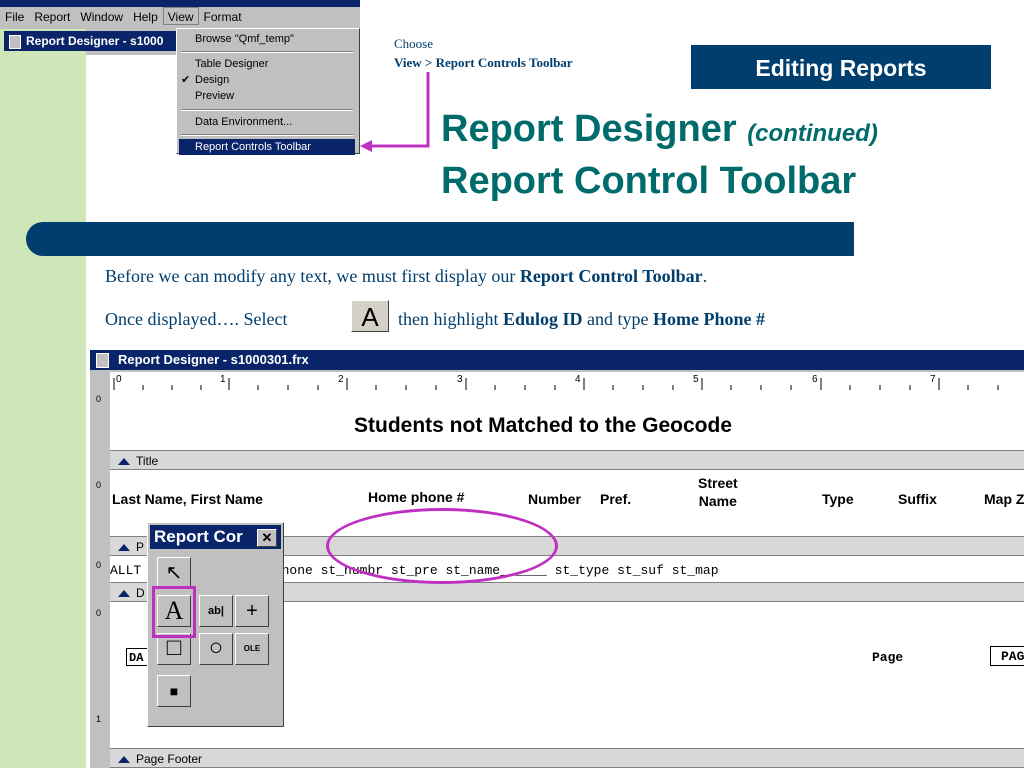  Describe the element at coordinates (556, 382) in the screenshot. I see `ruler-ticks: 0 1 2 3 4 5 6 7` at that location.